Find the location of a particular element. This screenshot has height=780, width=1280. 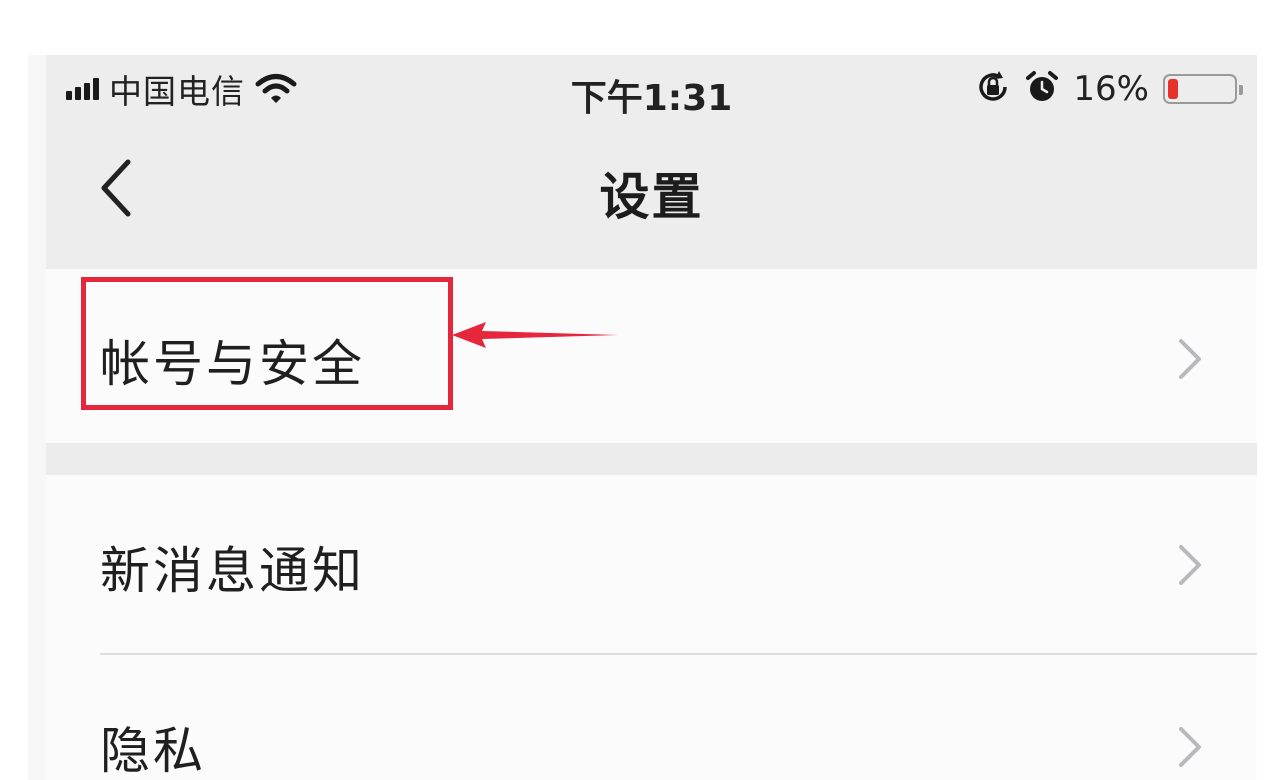

page-title: 设置 is located at coordinates (651, 197).